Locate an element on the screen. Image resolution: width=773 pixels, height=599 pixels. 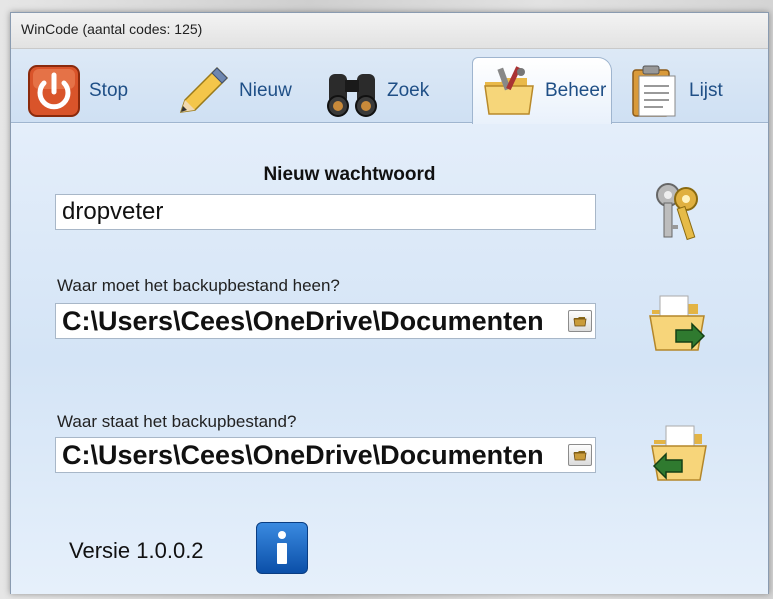
info-icon is located at coordinates (282, 547).